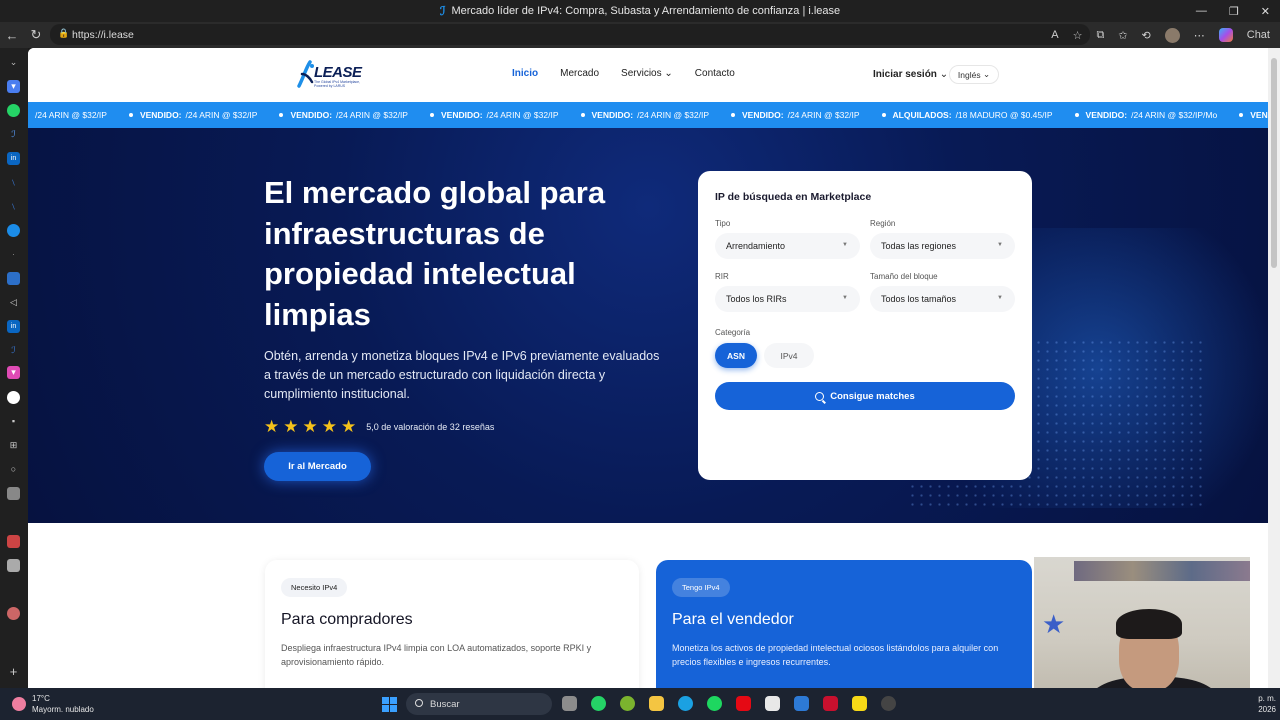 The image size is (1280, 720). What do you see at coordinates (389, 704) in the screenshot?
I see `windows-start-icon` at bounding box center [389, 704].